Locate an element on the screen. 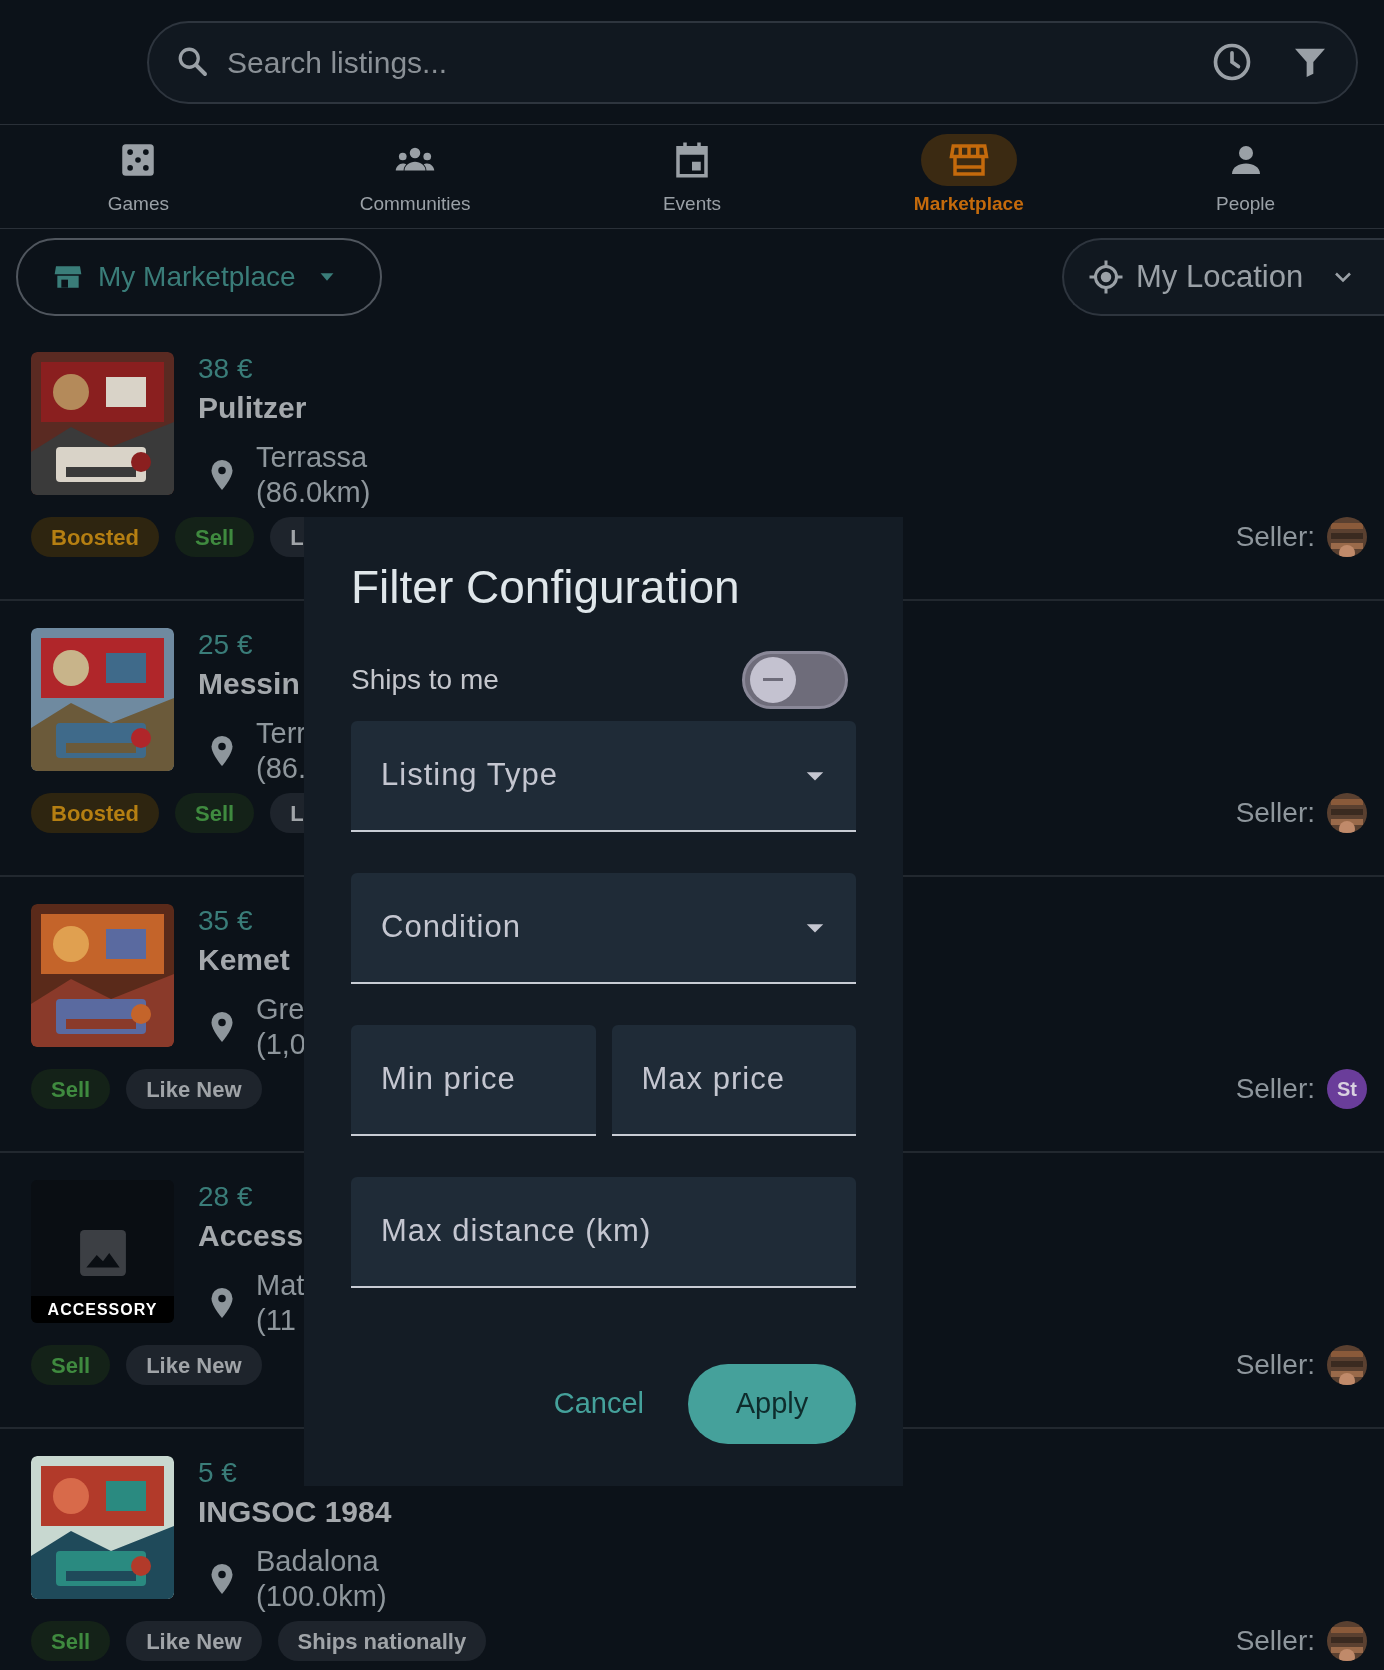 The width and height of the screenshot is (1384, 1670). listing-title: Access is located at coordinates (251, 1236).